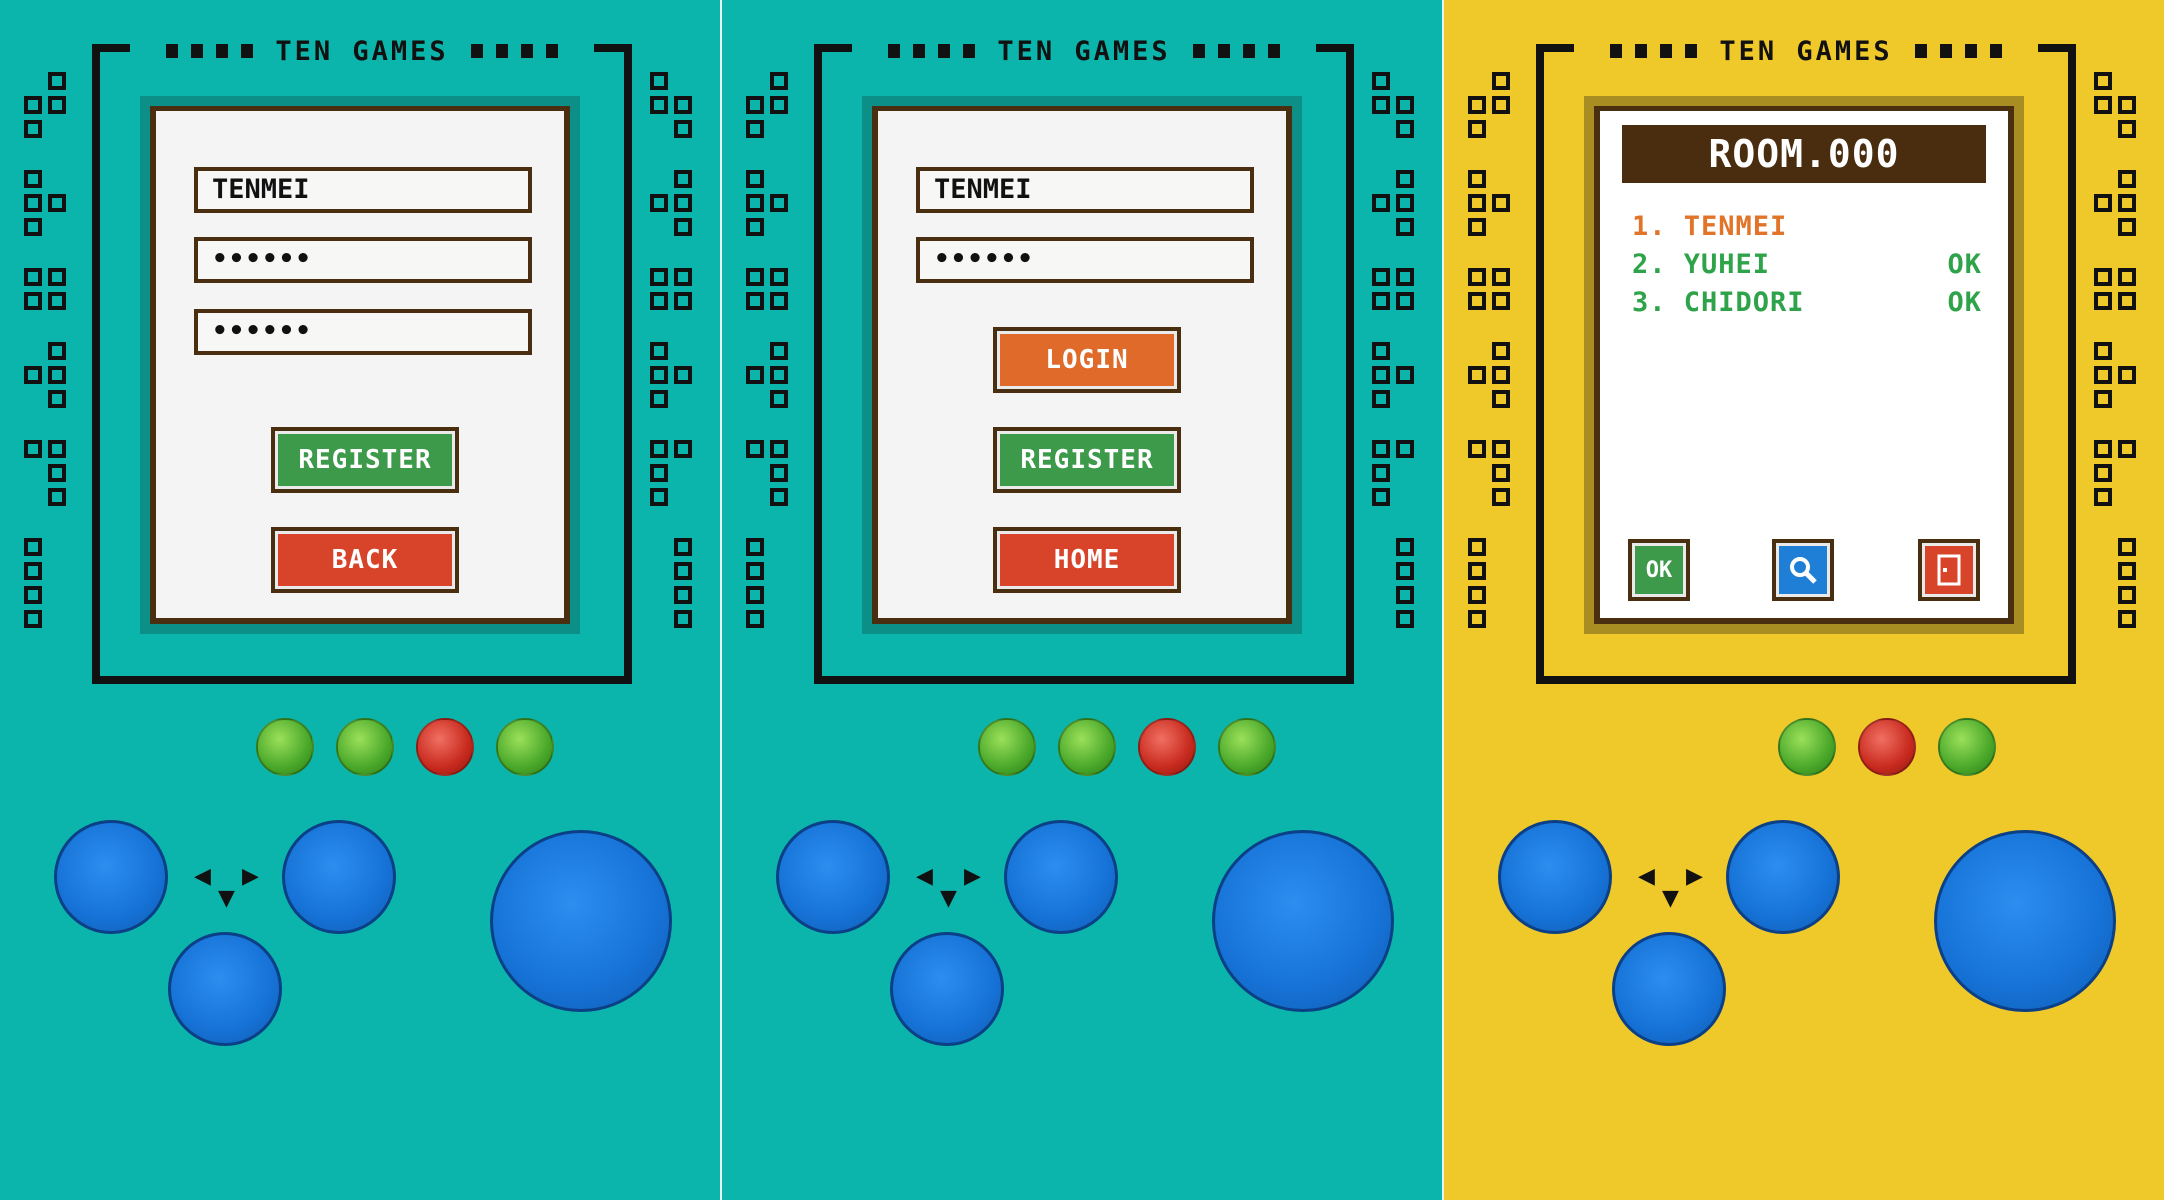 The height and width of the screenshot is (1200, 2164). Describe the element at coordinates (1949, 570) in the screenshot. I see `exit-button` at that location.